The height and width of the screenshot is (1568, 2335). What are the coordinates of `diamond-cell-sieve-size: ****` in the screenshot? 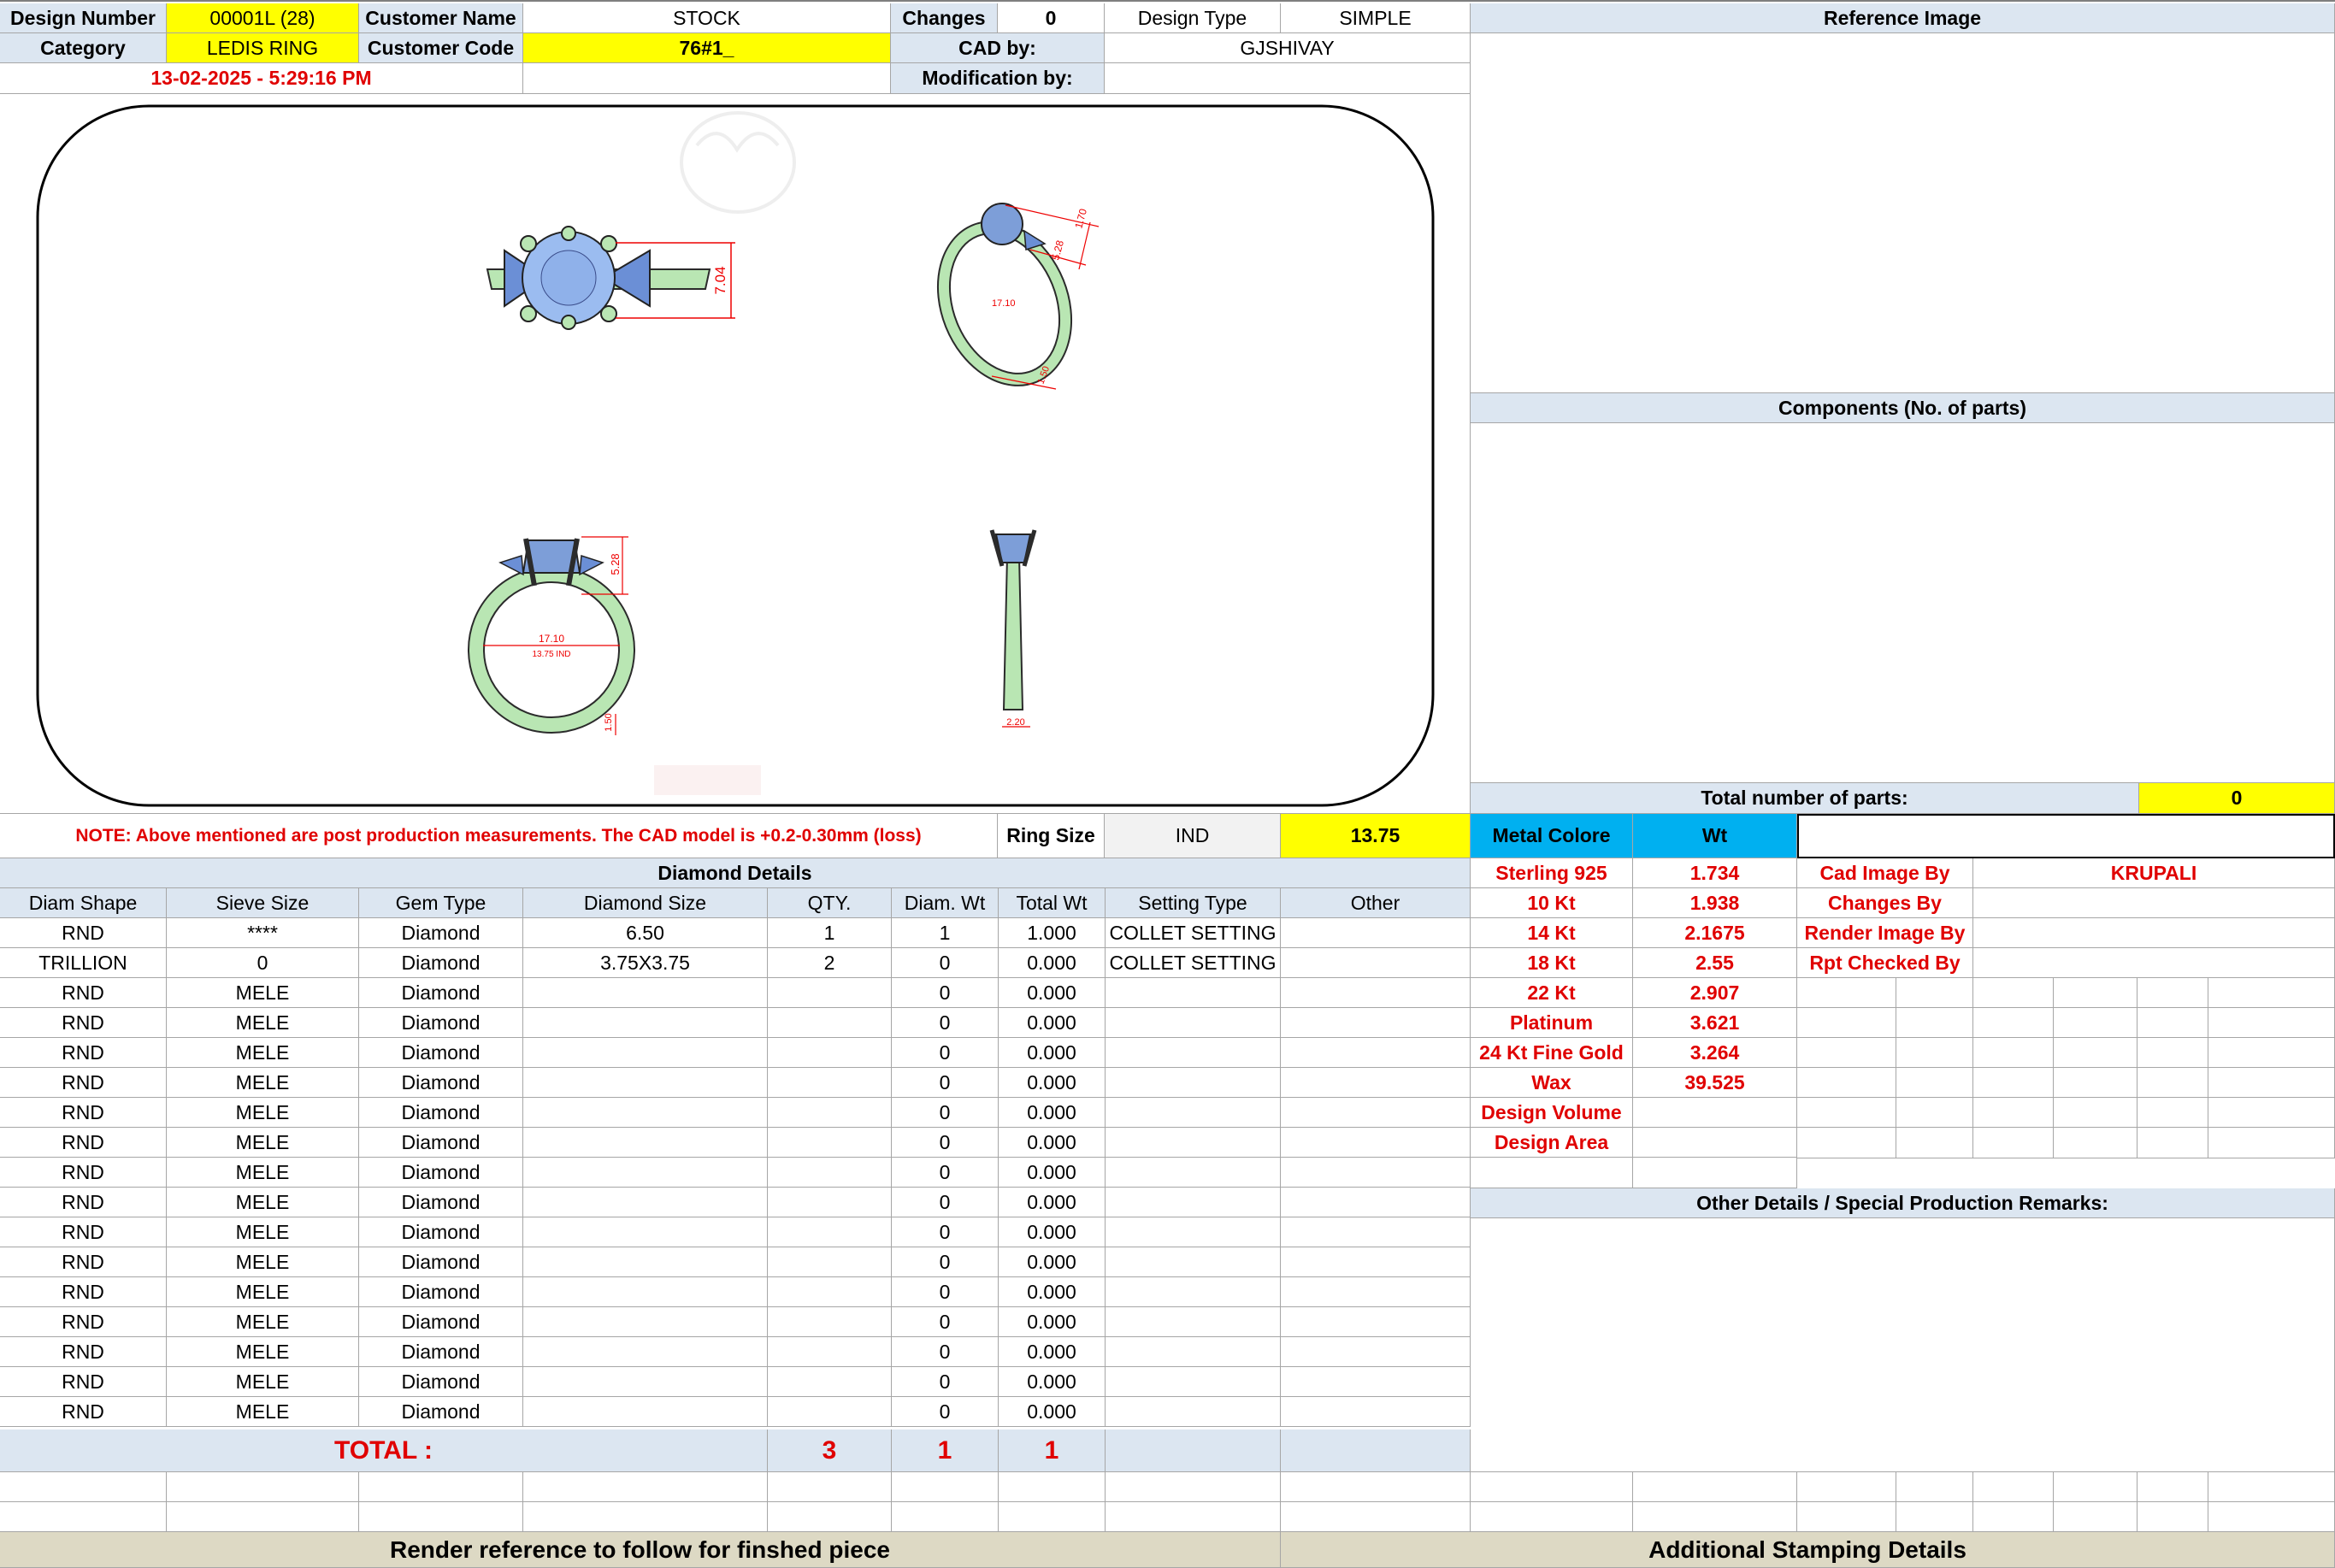 It's located at (263, 933).